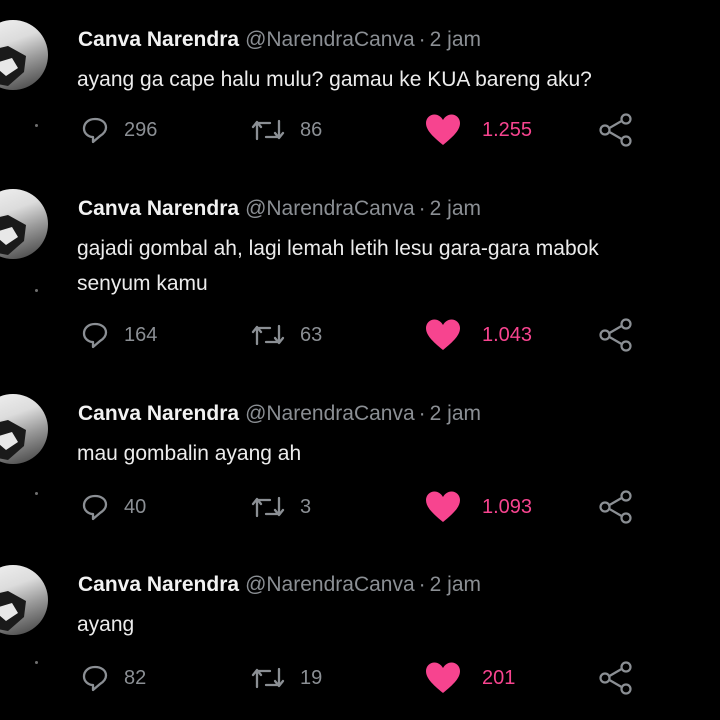  Describe the element at coordinates (398, 453) in the screenshot. I see `tweet-text: mau gombalin ayang ah` at that location.